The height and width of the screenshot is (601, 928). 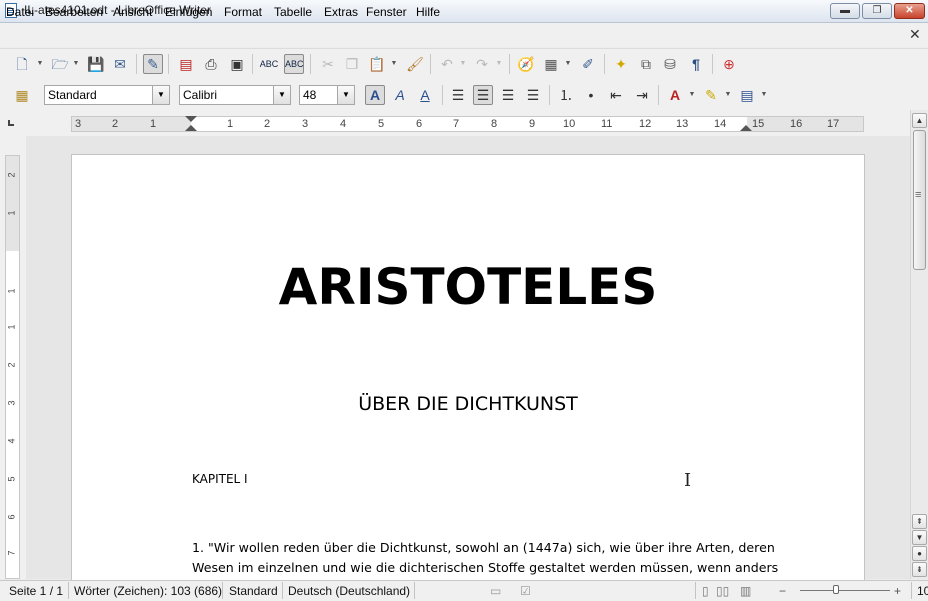 What do you see at coordinates (107, 95) in the screenshot?
I see `paragraph-style-select: Standard ▼` at bounding box center [107, 95].